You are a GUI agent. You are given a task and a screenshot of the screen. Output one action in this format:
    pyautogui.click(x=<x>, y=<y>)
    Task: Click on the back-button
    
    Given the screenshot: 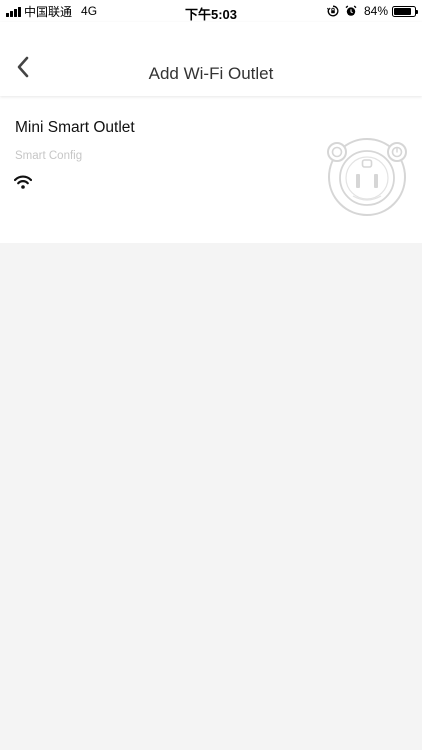 What is the action you would take?
    pyautogui.click(x=23, y=67)
    